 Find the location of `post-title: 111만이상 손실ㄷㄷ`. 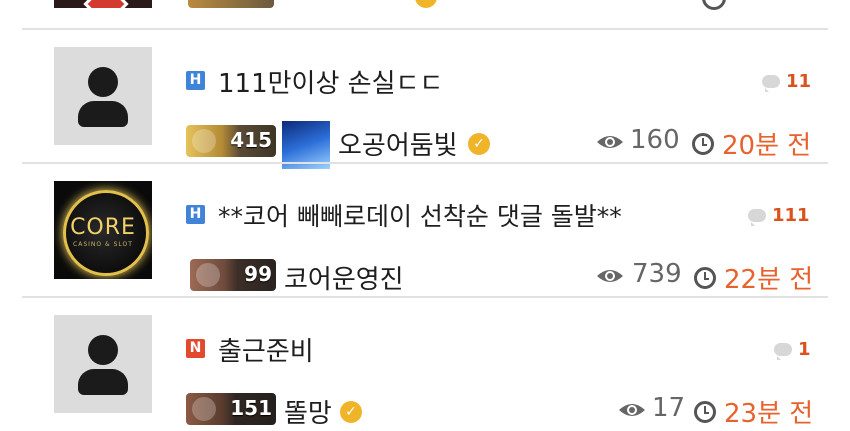

post-title: 111만이상 손실ㄷㄷ is located at coordinates (330, 81).